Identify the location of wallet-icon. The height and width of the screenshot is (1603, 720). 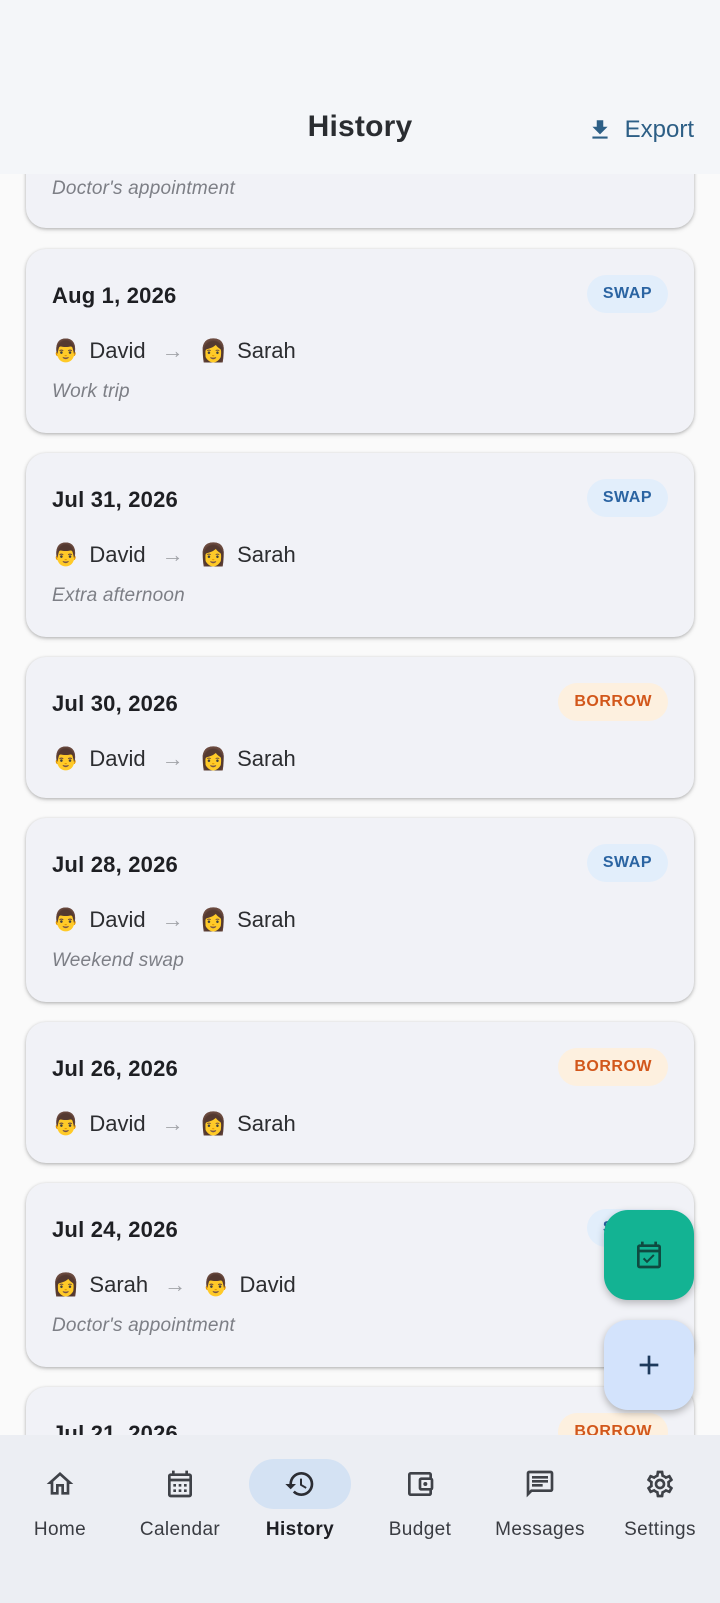
(421, 1484).